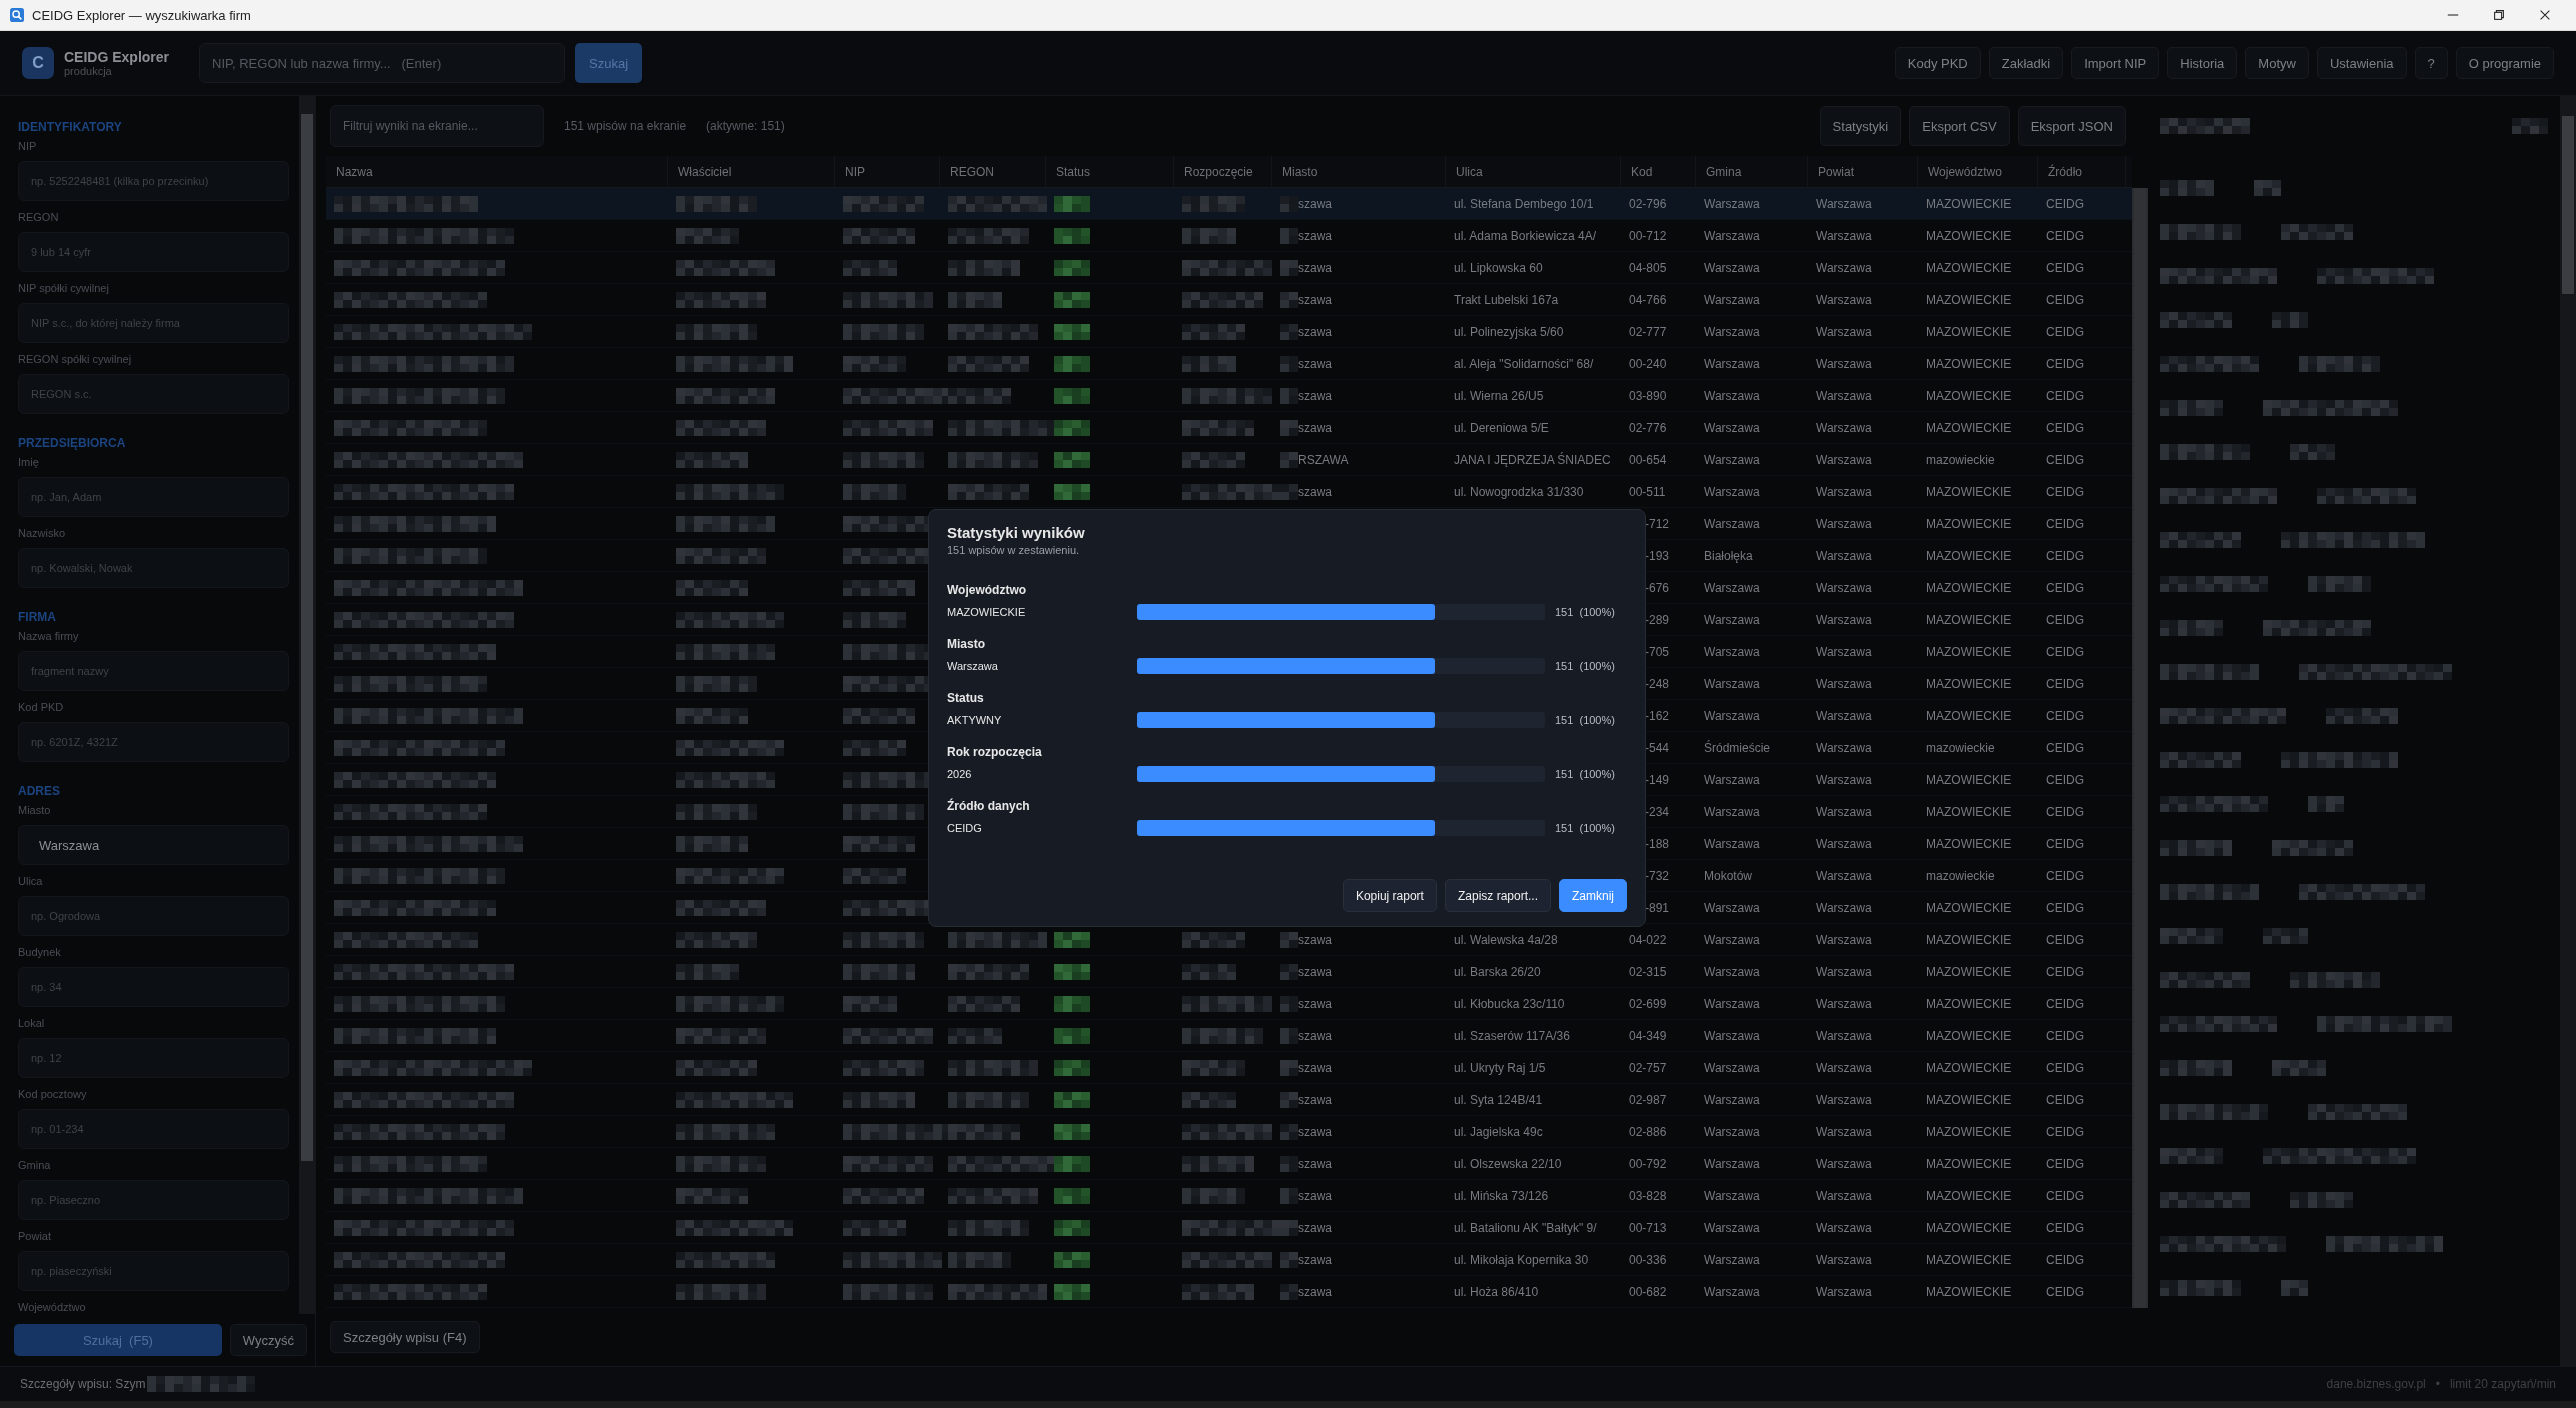 This screenshot has width=2576, height=1408. I want to click on toolbar-button: Eksport JSON, so click(2071, 126).